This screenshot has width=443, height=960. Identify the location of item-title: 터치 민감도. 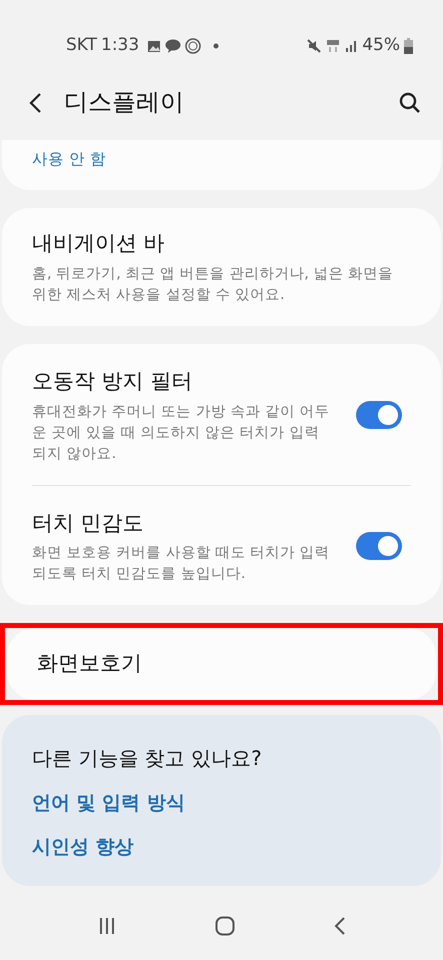
(88, 523).